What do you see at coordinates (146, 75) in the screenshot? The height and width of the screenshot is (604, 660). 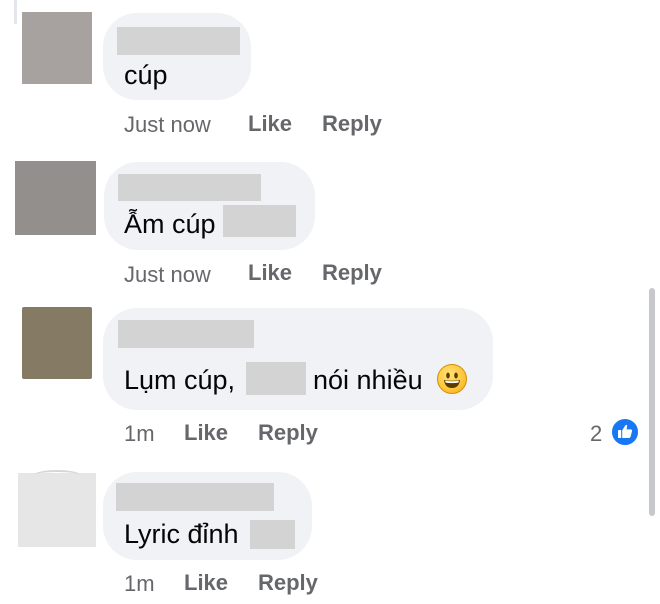 I see `comment-text: cúp` at bounding box center [146, 75].